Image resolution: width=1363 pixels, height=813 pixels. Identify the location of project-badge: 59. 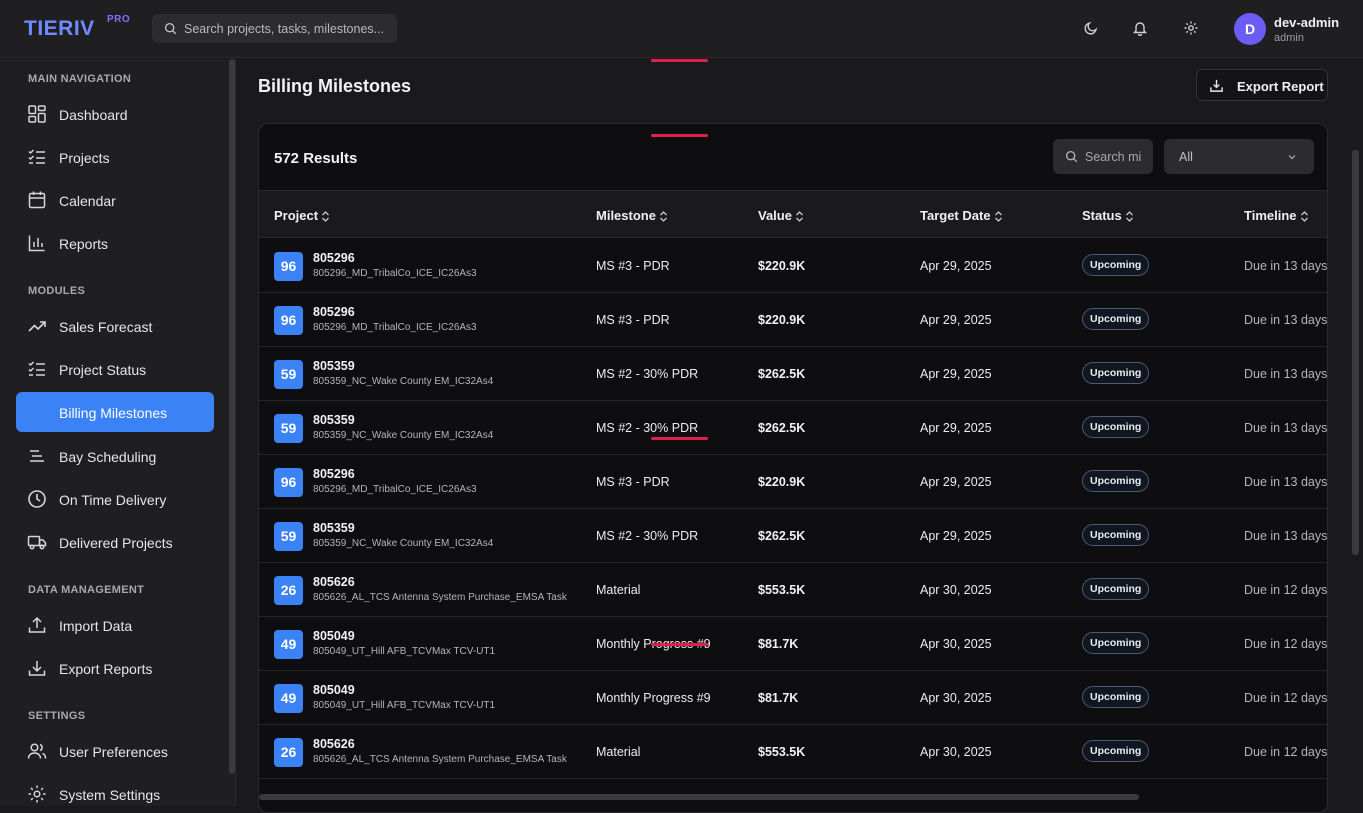
(288, 428).